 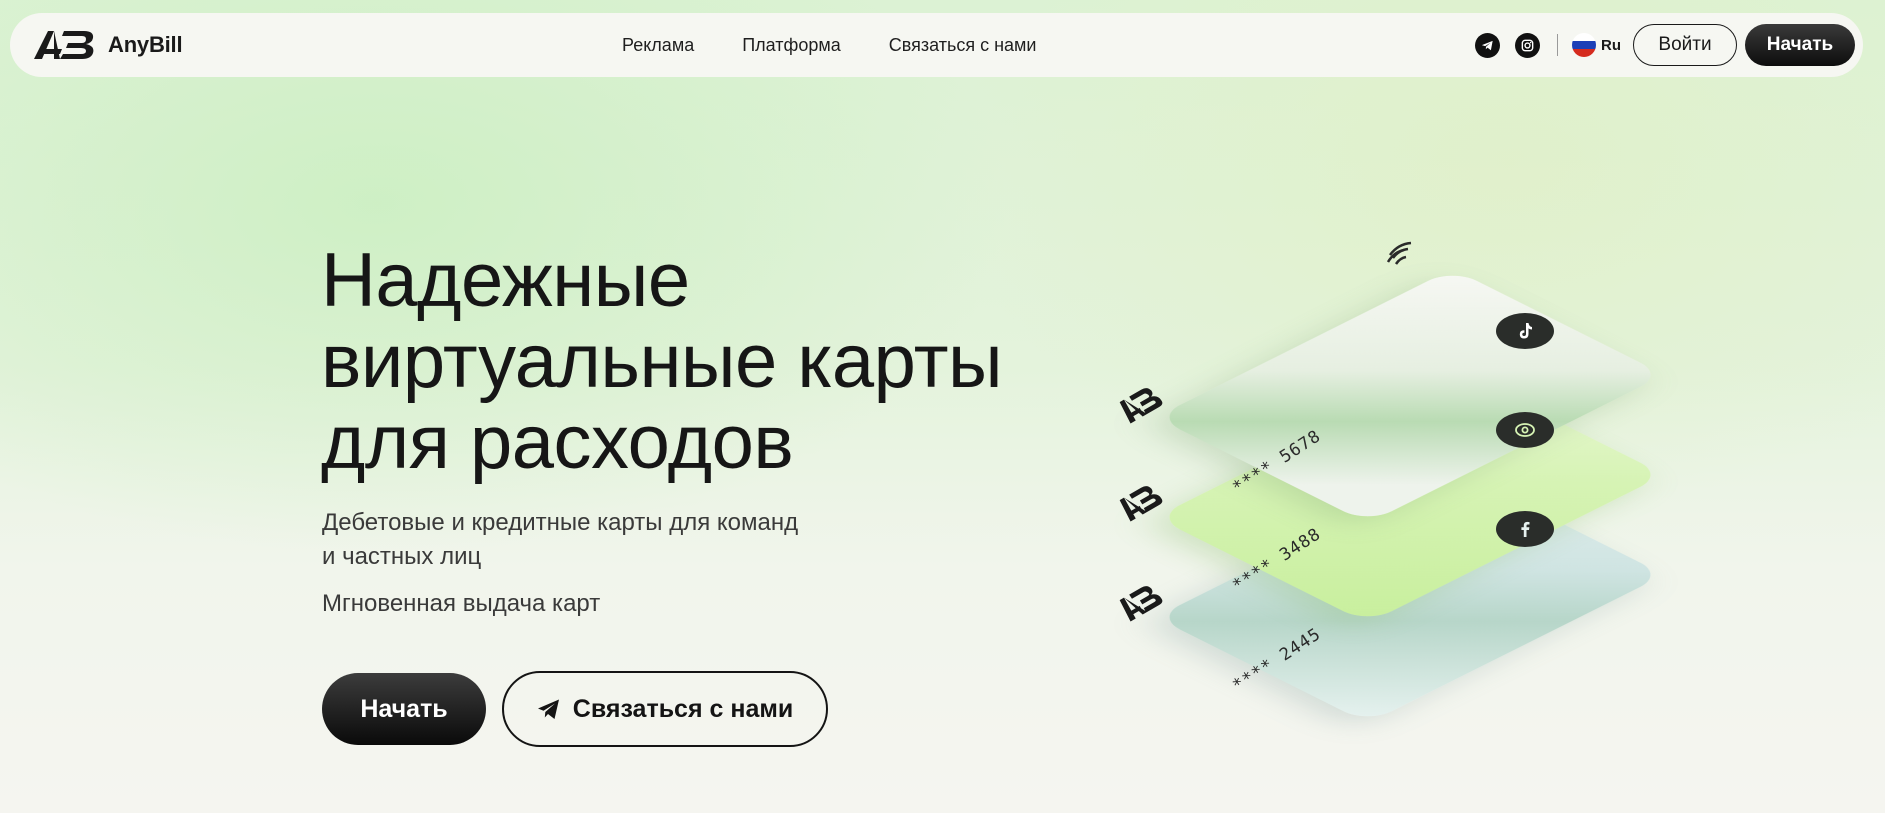 I want to click on login-button: Войти, so click(x=1685, y=45).